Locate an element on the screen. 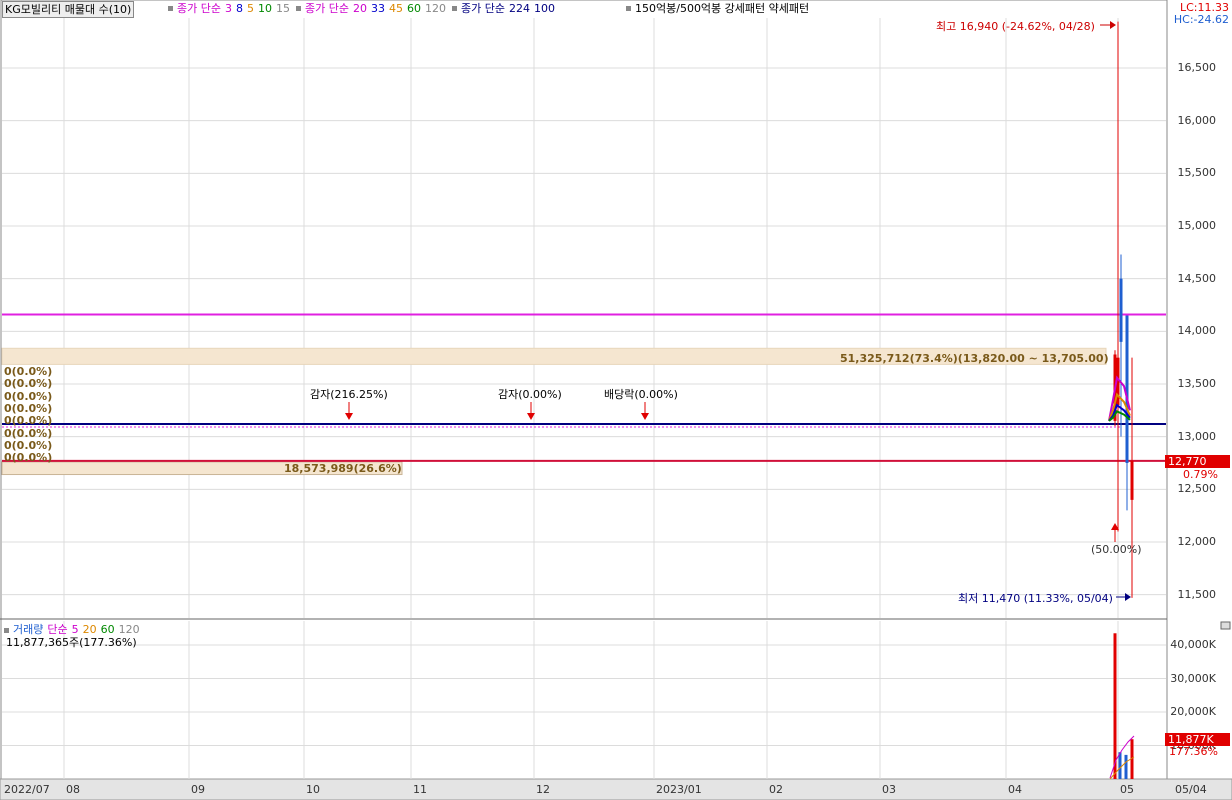 Image resolution: width=1232 pixels, height=800 pixels. ma-legend-period: 224 is located at coordinates (519, 8).